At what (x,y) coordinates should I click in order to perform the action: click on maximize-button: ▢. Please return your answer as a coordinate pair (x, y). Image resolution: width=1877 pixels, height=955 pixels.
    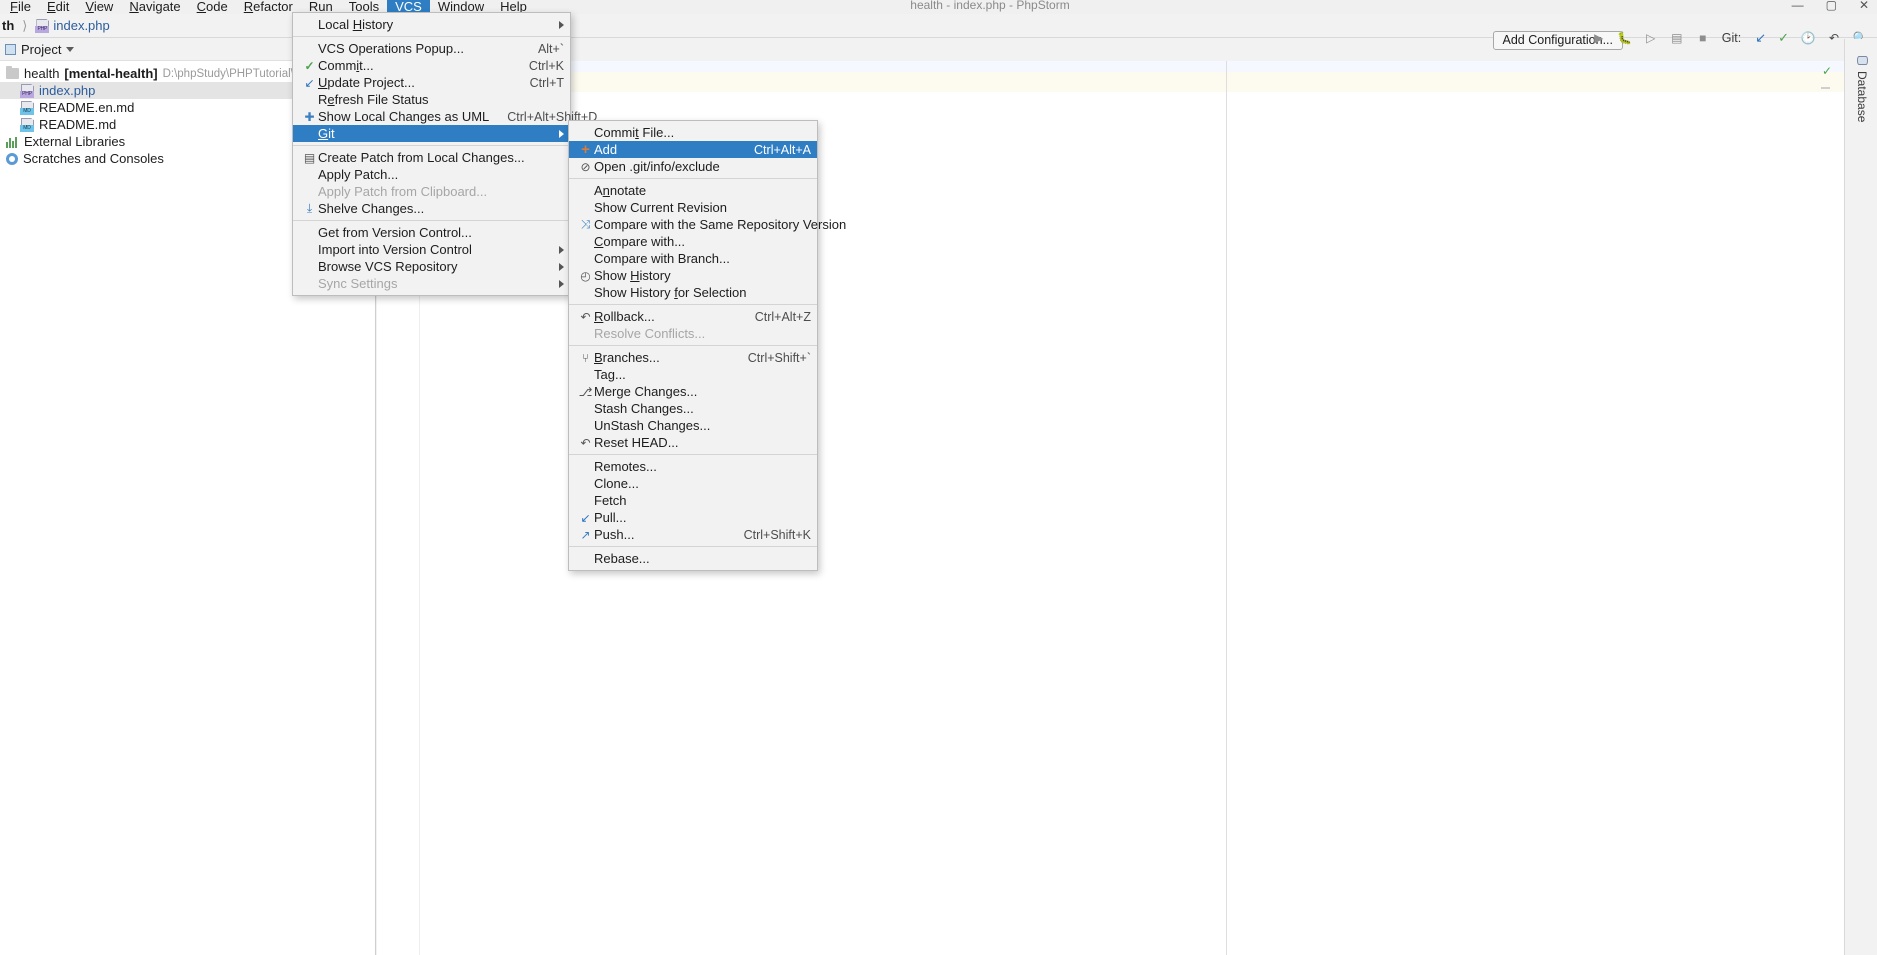
    Looking at the image, I should click on (1831, 6).